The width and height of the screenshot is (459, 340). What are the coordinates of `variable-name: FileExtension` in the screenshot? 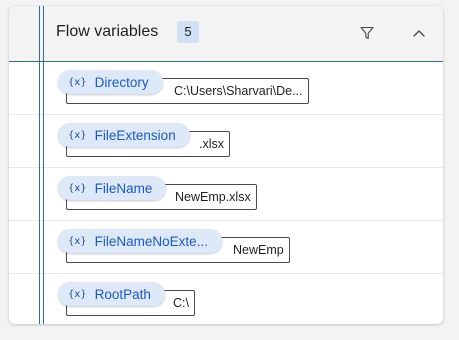 It's located at (135, 135).